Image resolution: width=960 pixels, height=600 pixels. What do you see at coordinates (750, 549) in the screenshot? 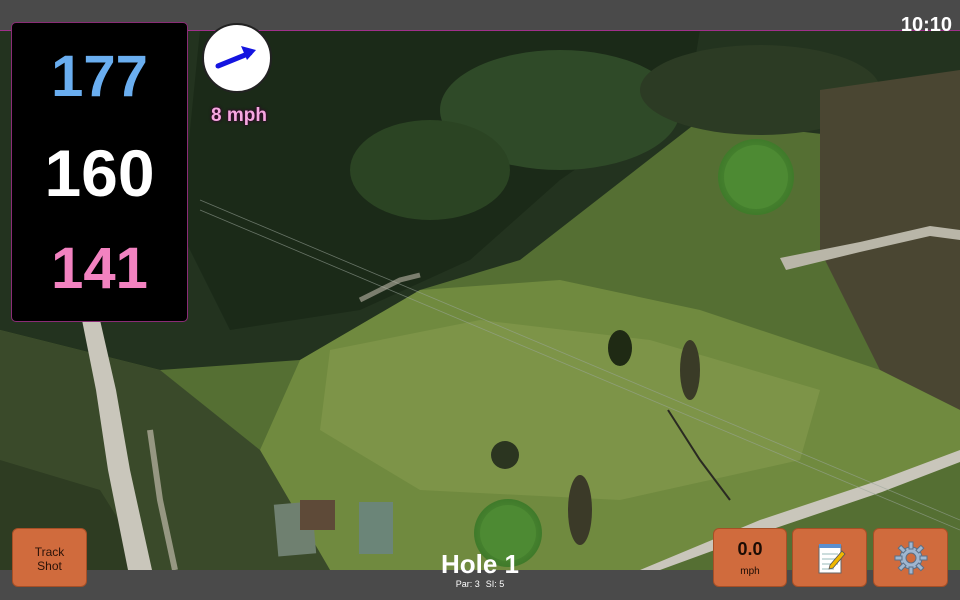
I see `speed-value: 0.0` at bounding box center [750, 549].